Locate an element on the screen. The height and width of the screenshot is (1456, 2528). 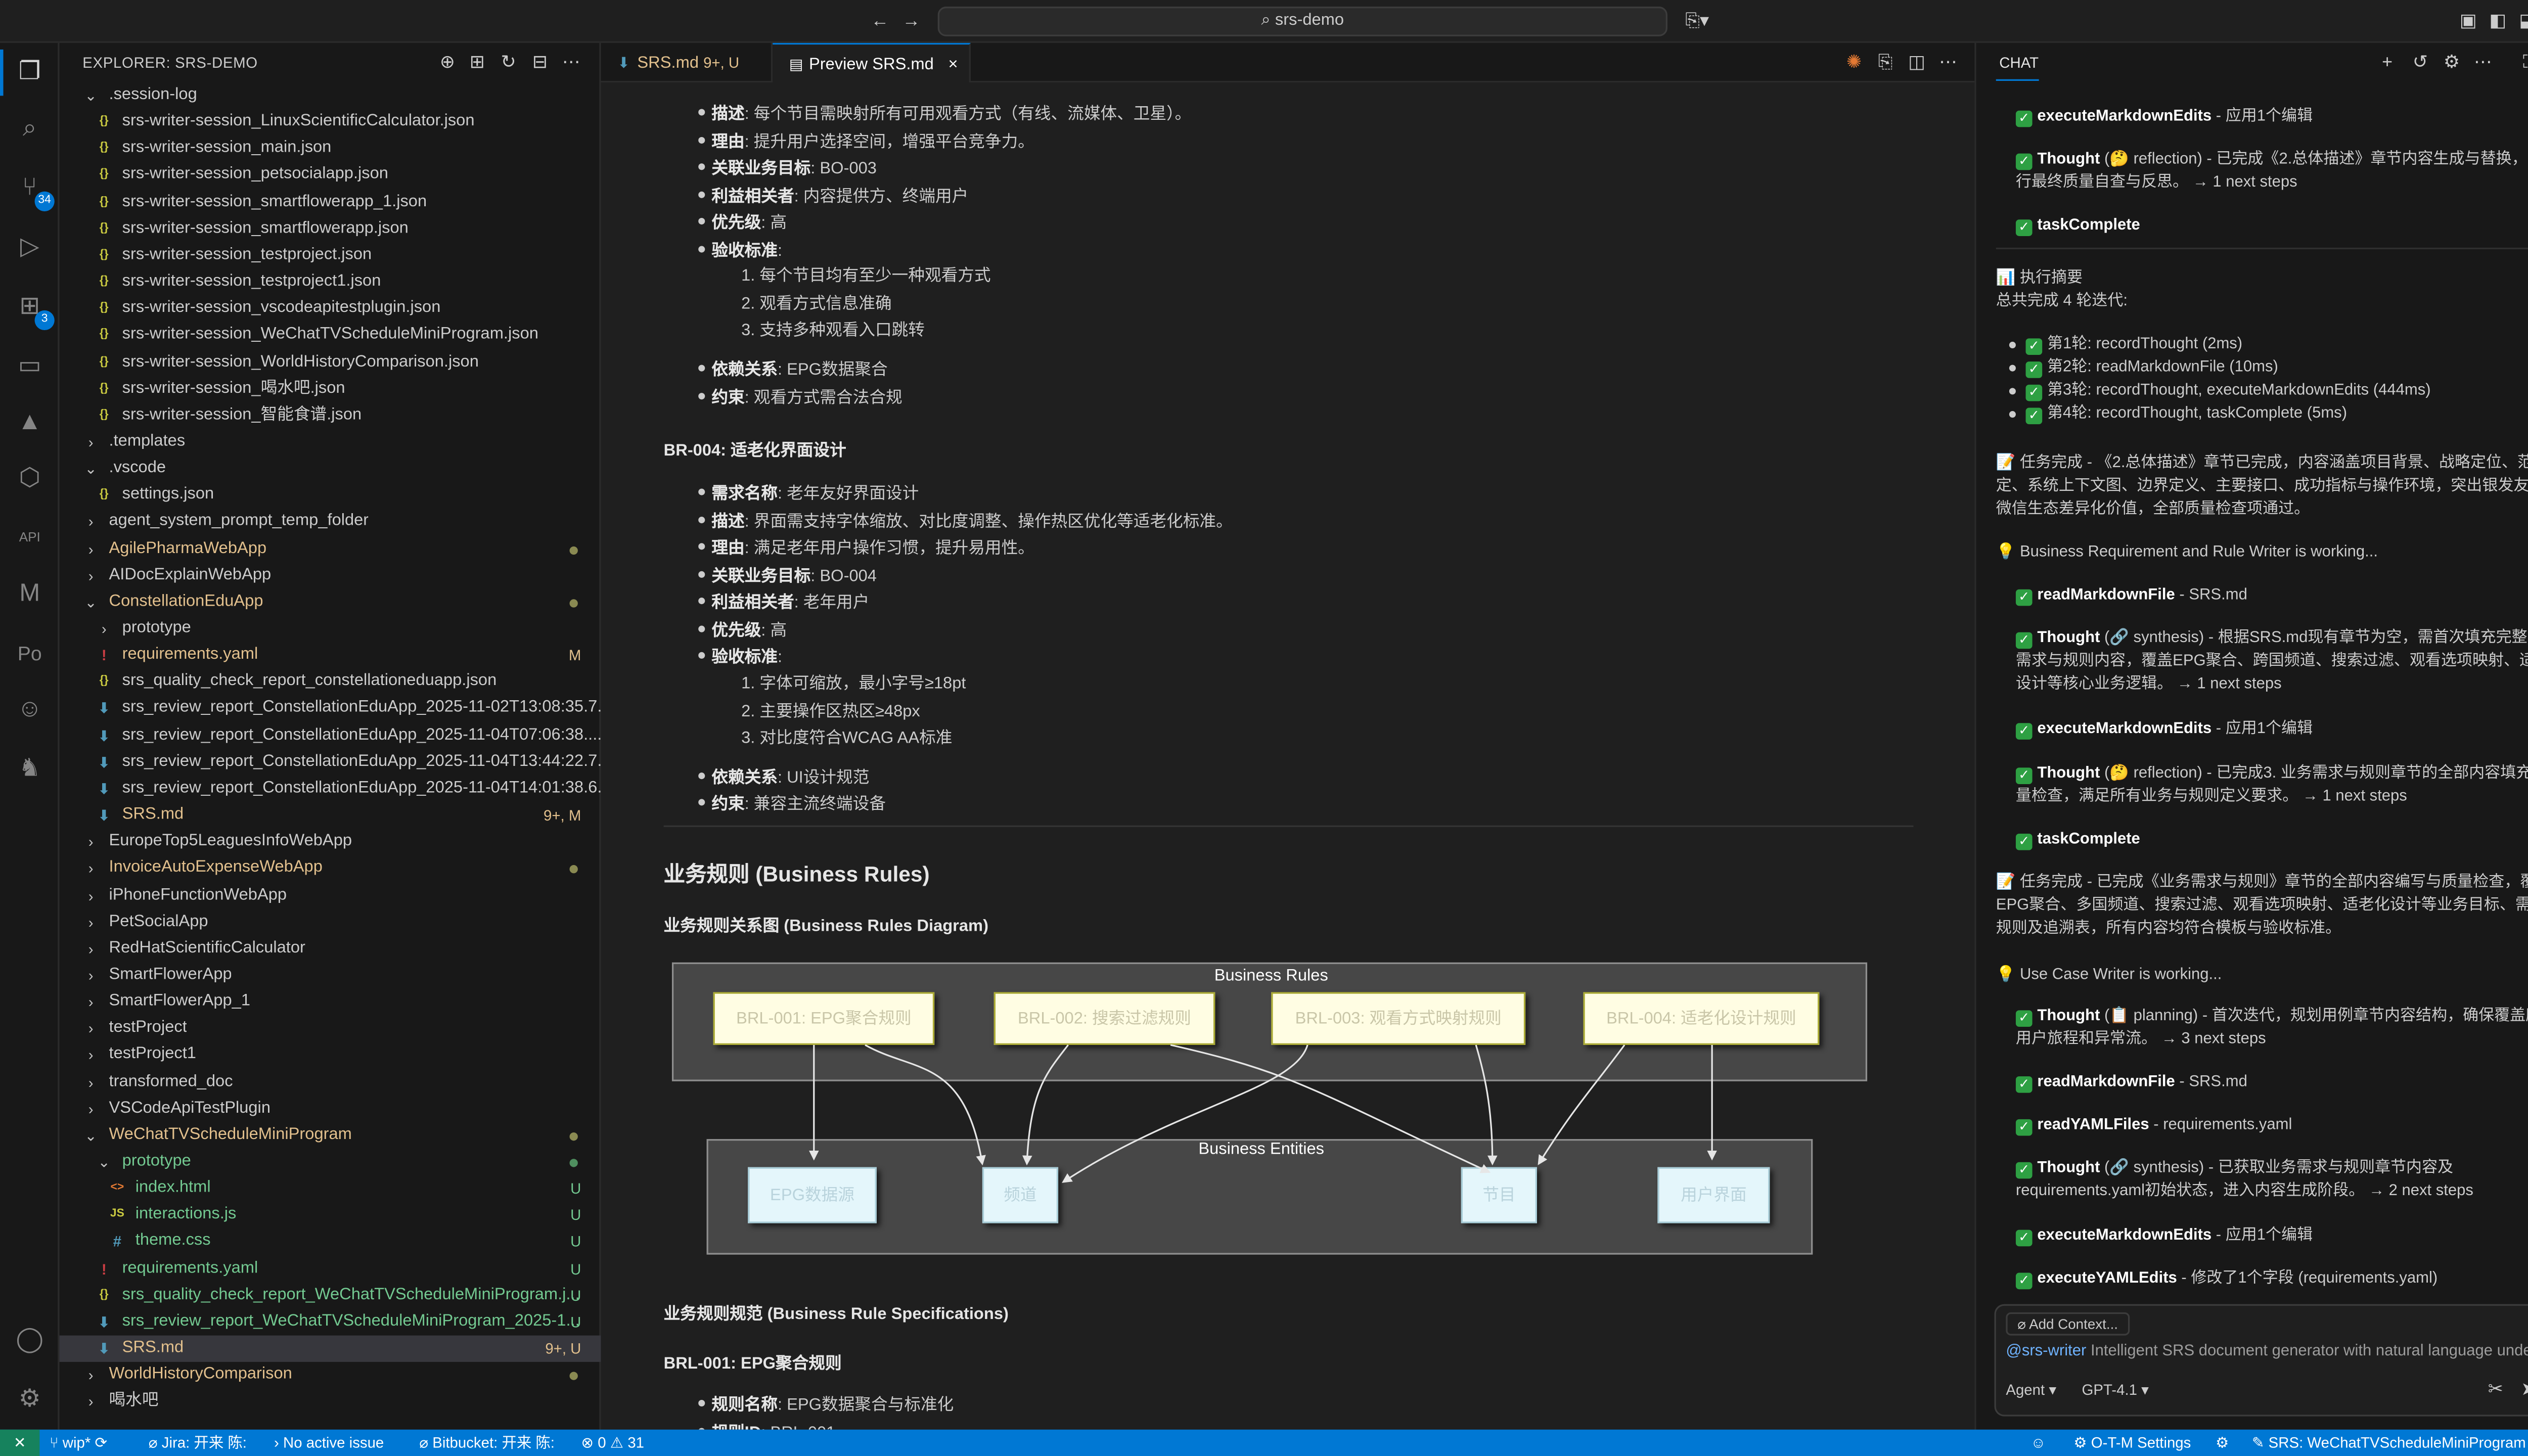
tree-file: ⬇ SRS.md 9+, M is located at coordinates (331, 815).